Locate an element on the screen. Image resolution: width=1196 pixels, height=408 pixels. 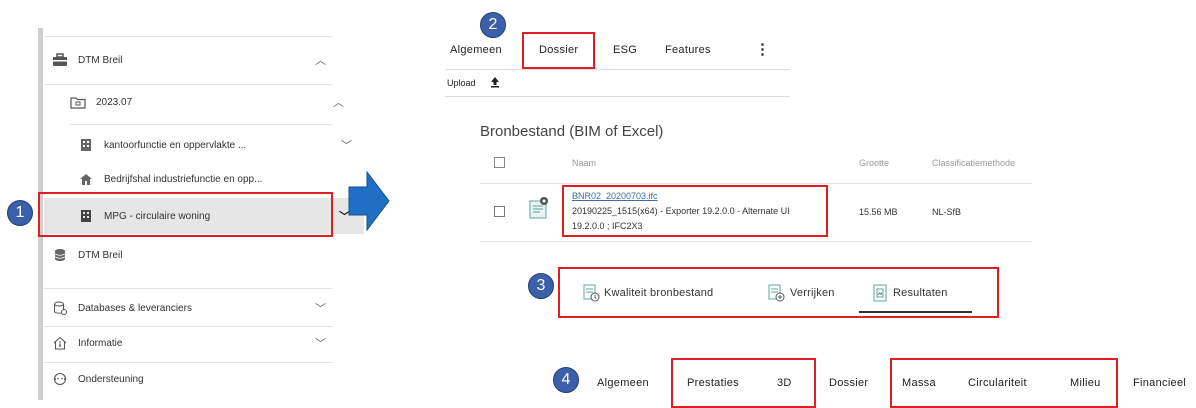
step-badge-4: 4 is located at coordinates (566, 380).